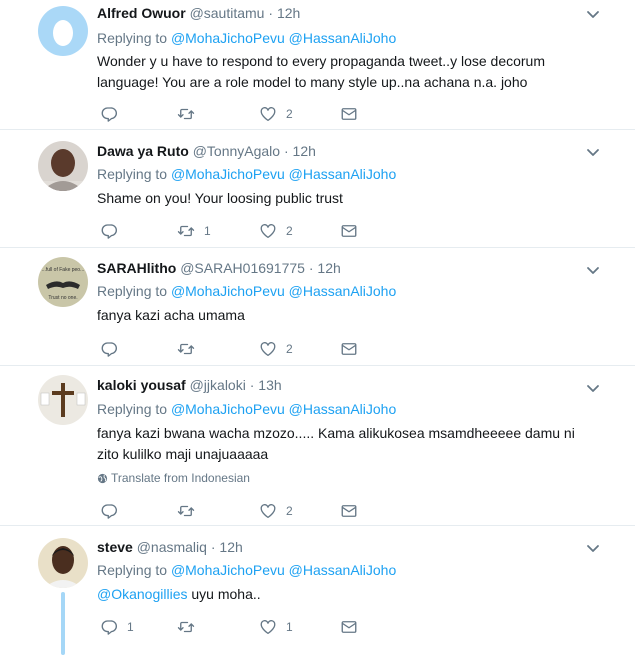 Image resolution: width=635 pixels, height=655 pixels. I want to click on user-handle: @TonnyAgalo, so click(236, 151).